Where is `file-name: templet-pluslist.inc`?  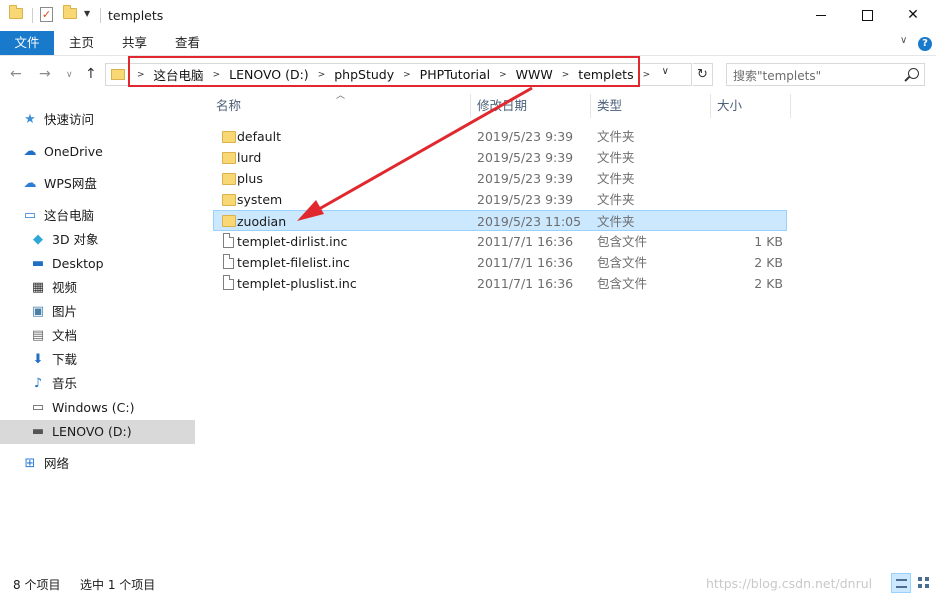
file-name: templet-pluslist.inc is located at coordinates (297, 283).